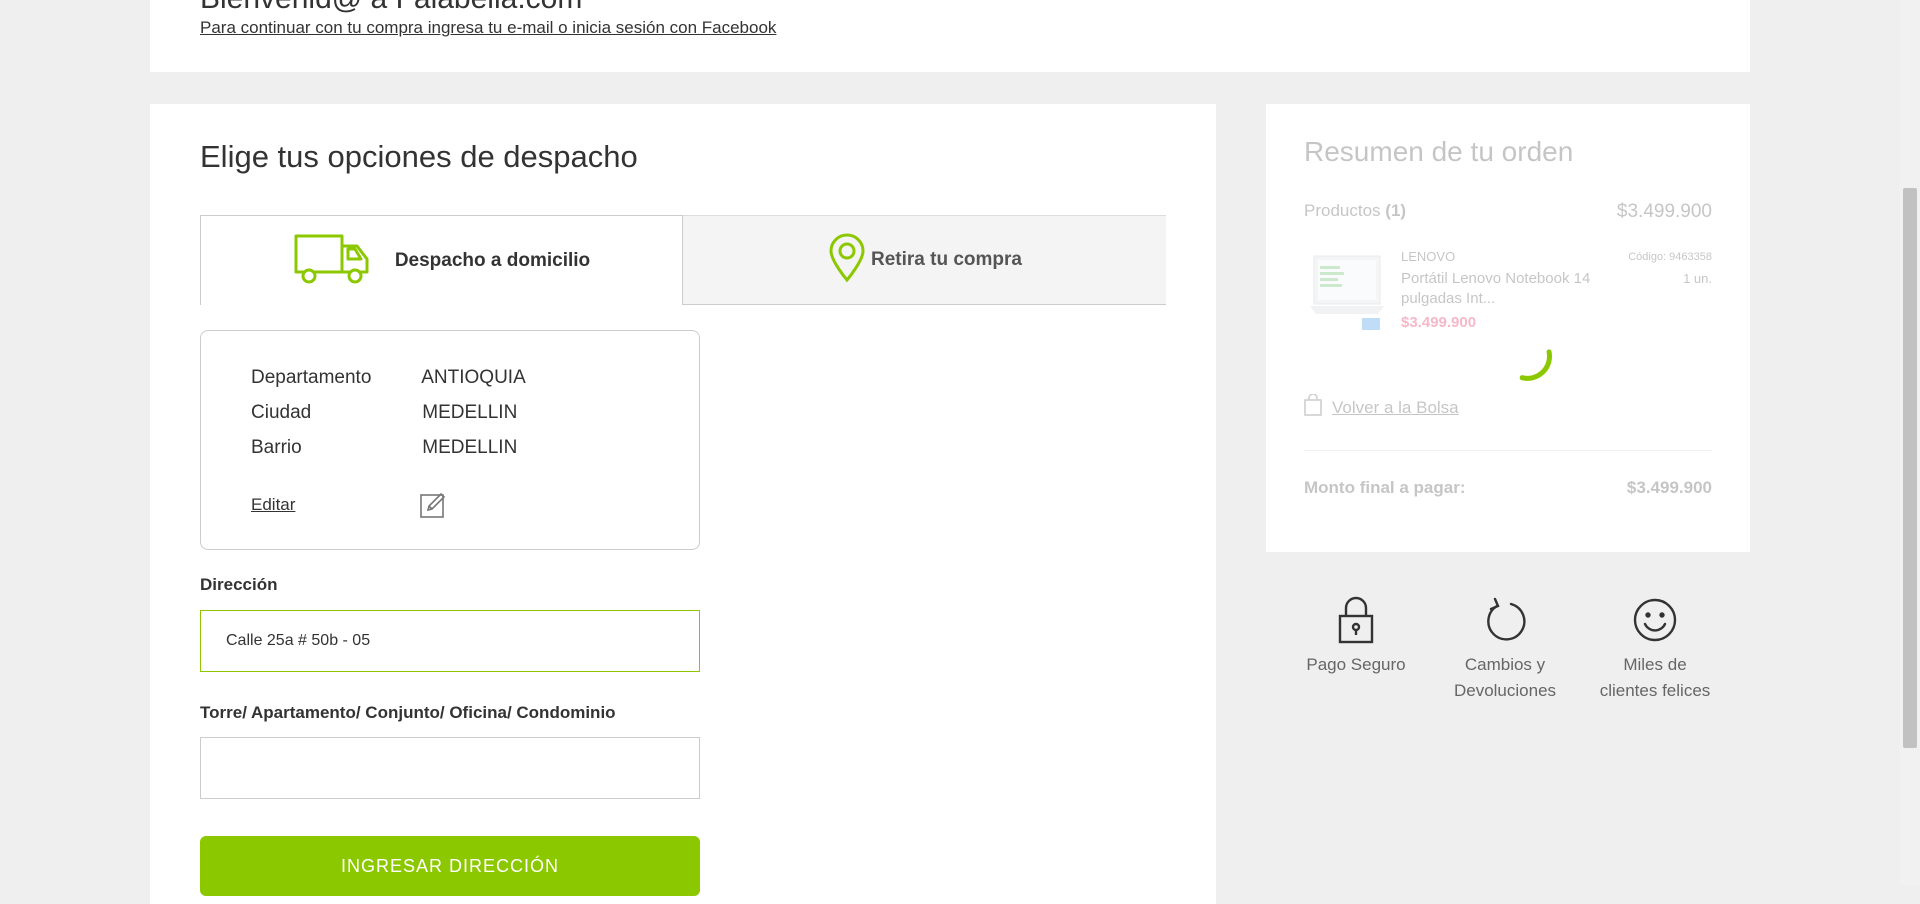 This screenshot has height=904, width=1920. What do you see at coordinates (311, 377) in the screenshot?
I see `location-label: Departamento` at bounding box center [311, 377].